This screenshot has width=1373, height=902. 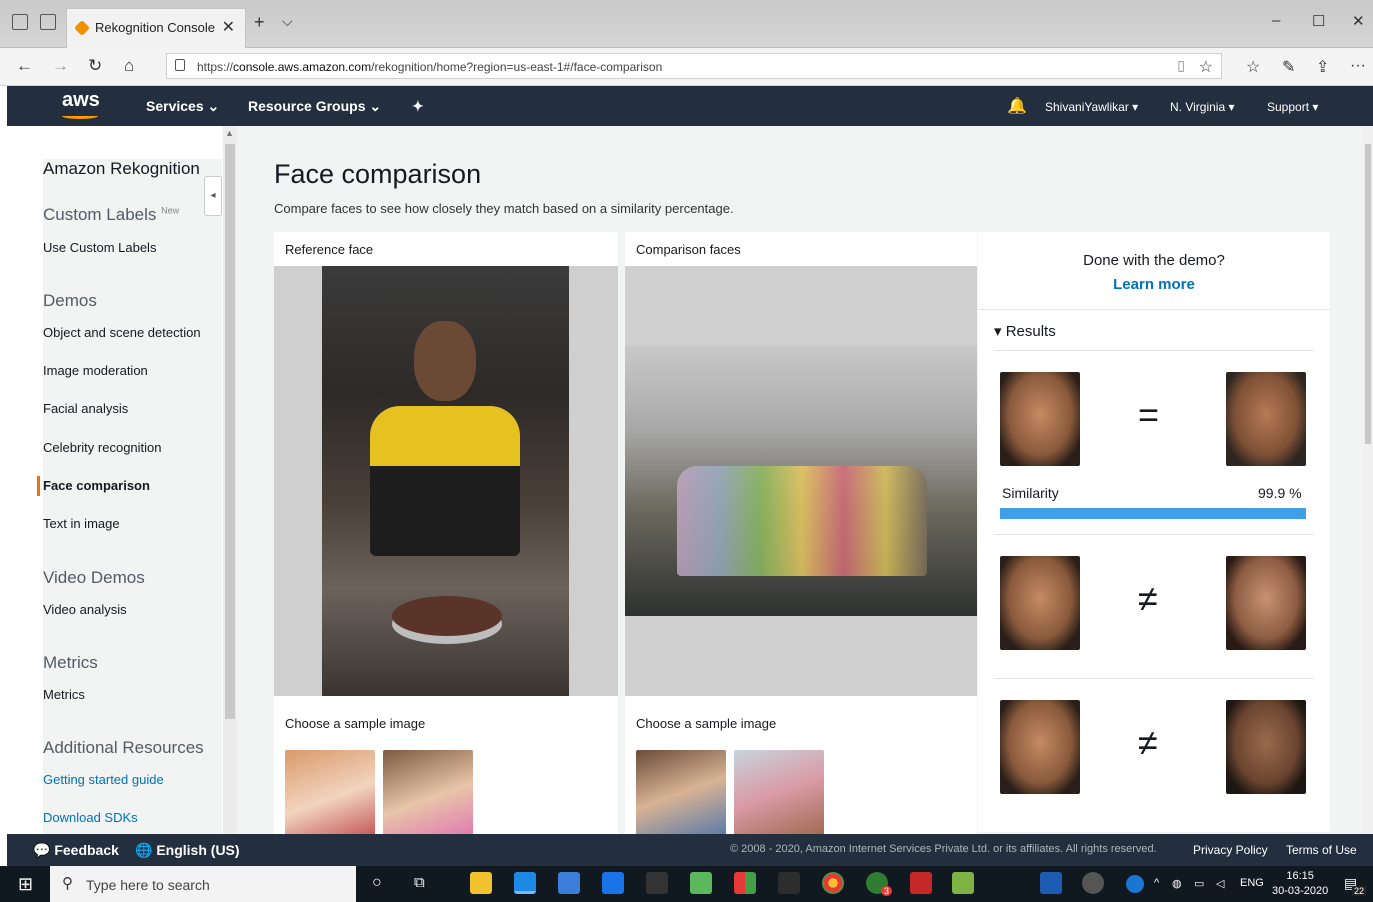 What do you see at coordinates (203, 884) in the screenshot?
I see `taskbar-search-box: ⚲ Type here to search` at bounding box center [203, 884].